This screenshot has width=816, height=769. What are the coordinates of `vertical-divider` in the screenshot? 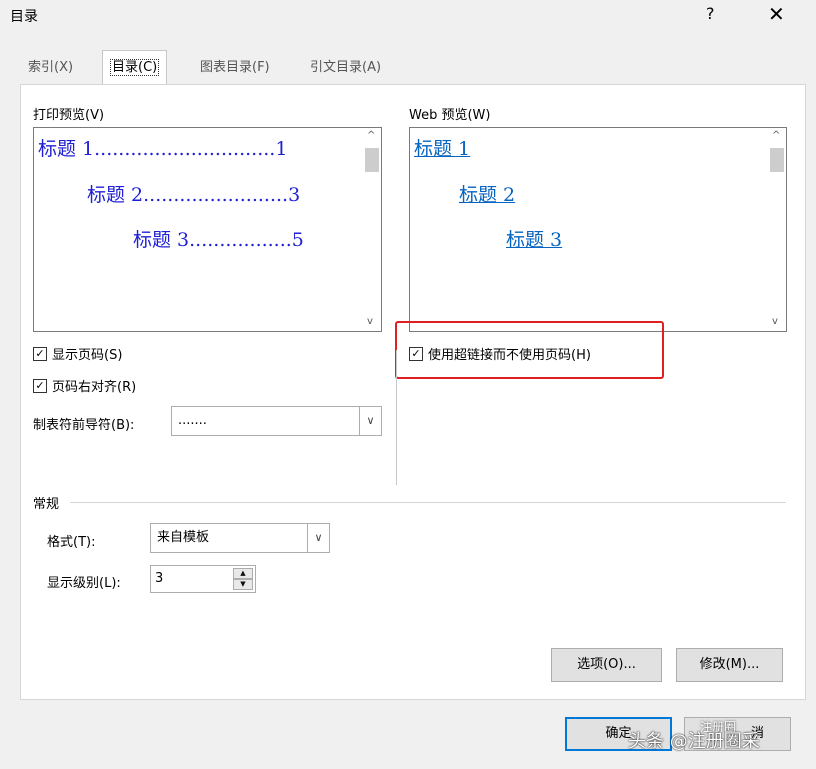 It's located at (396, 417).